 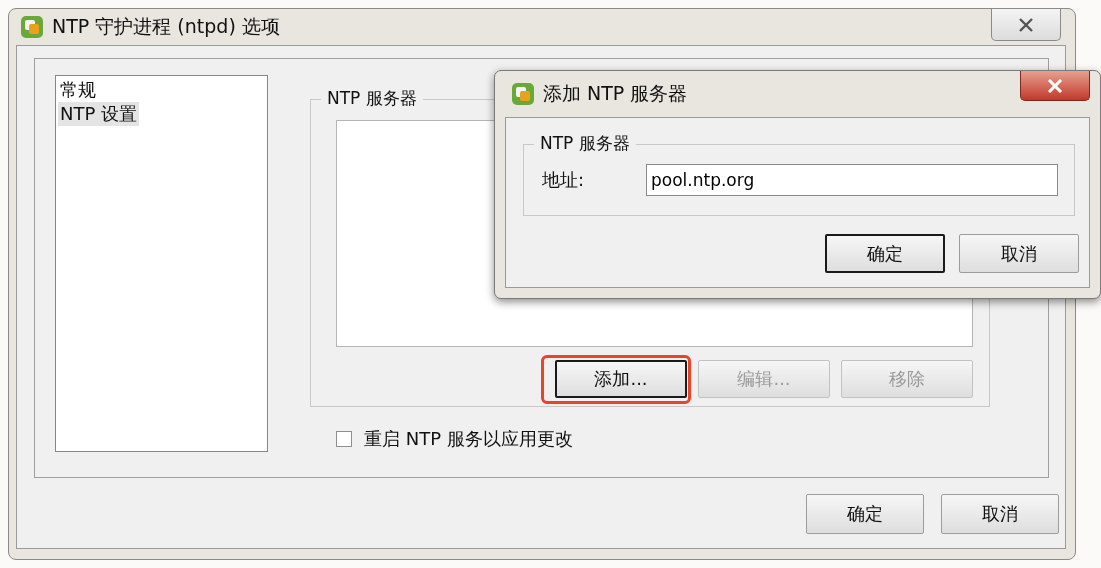 What do you see at coordinates (99, 114) in the screenshot?
I see `sidebar-item: NTP 设置` at bounding box center [99, 114].